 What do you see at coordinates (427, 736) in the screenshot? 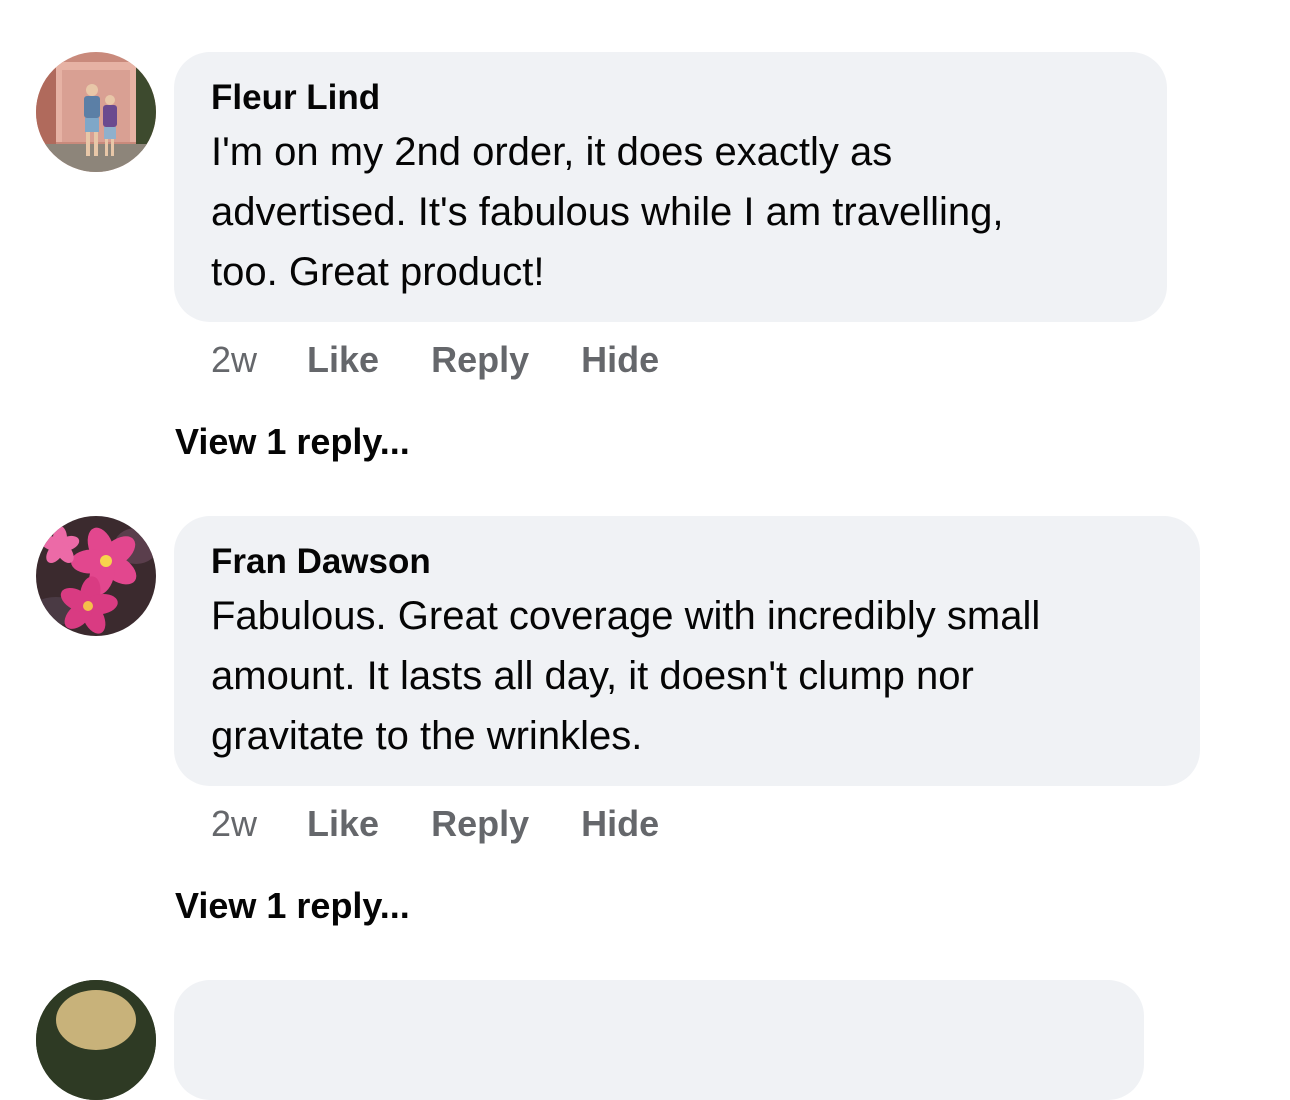
I see `comment-text-line: gravitate to the wrinkles.` at bounding box center [427, 736].